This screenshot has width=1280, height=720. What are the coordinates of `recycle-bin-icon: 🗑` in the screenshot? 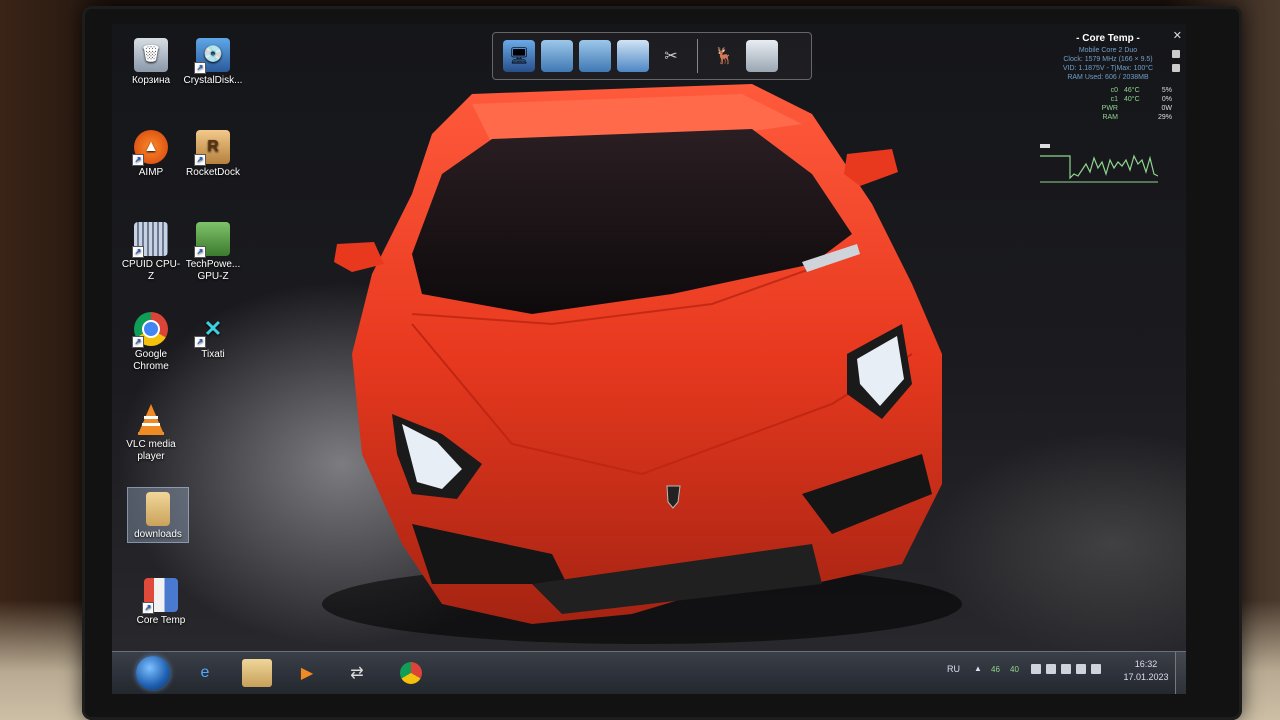 It's located at (151, 55).